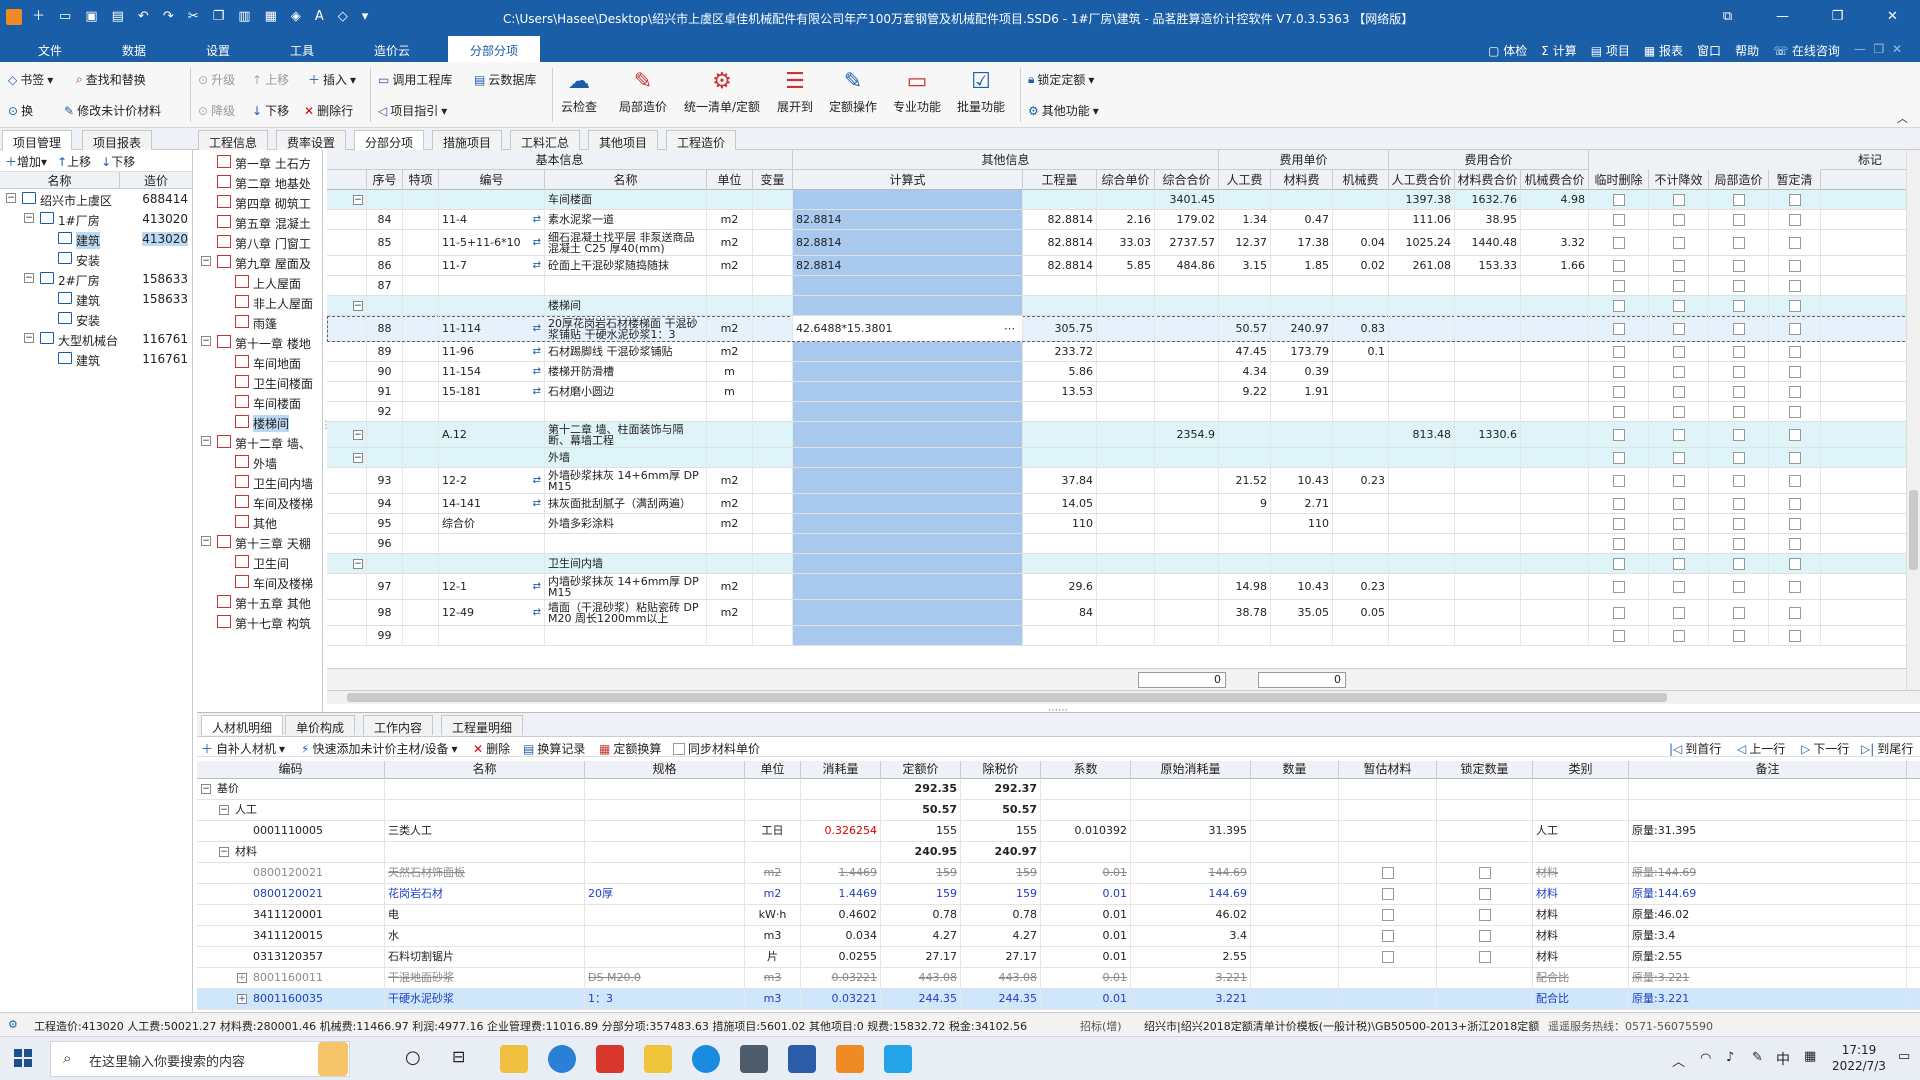 The height and width of the screenshot is (1080, 1920). What do you see at coordinates (259, 162) in the screenshot?
I see `chapter-item: 第一章 土石方` at bounding box center [259, 162].